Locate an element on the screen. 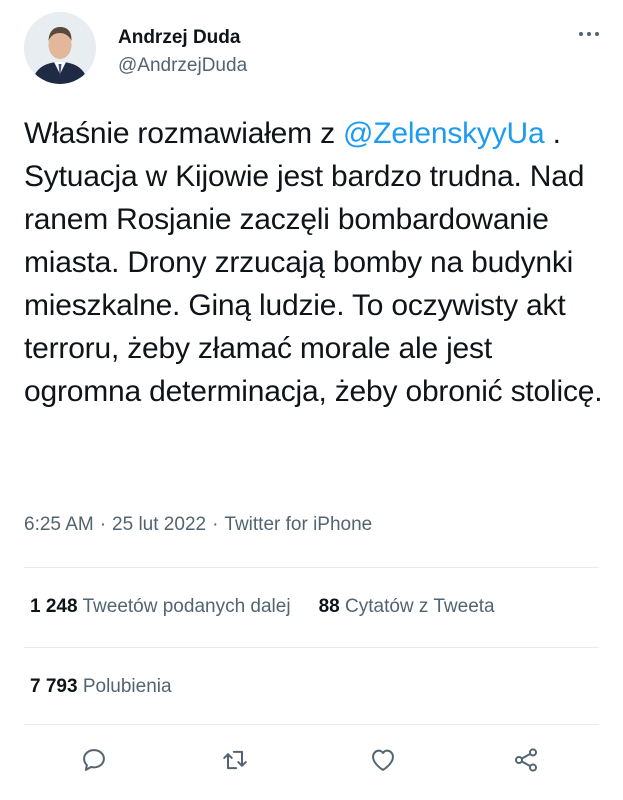 Image resolution: width=623 pixels, height=800 pixels. reply-icon is located at coordinates (94, 760).